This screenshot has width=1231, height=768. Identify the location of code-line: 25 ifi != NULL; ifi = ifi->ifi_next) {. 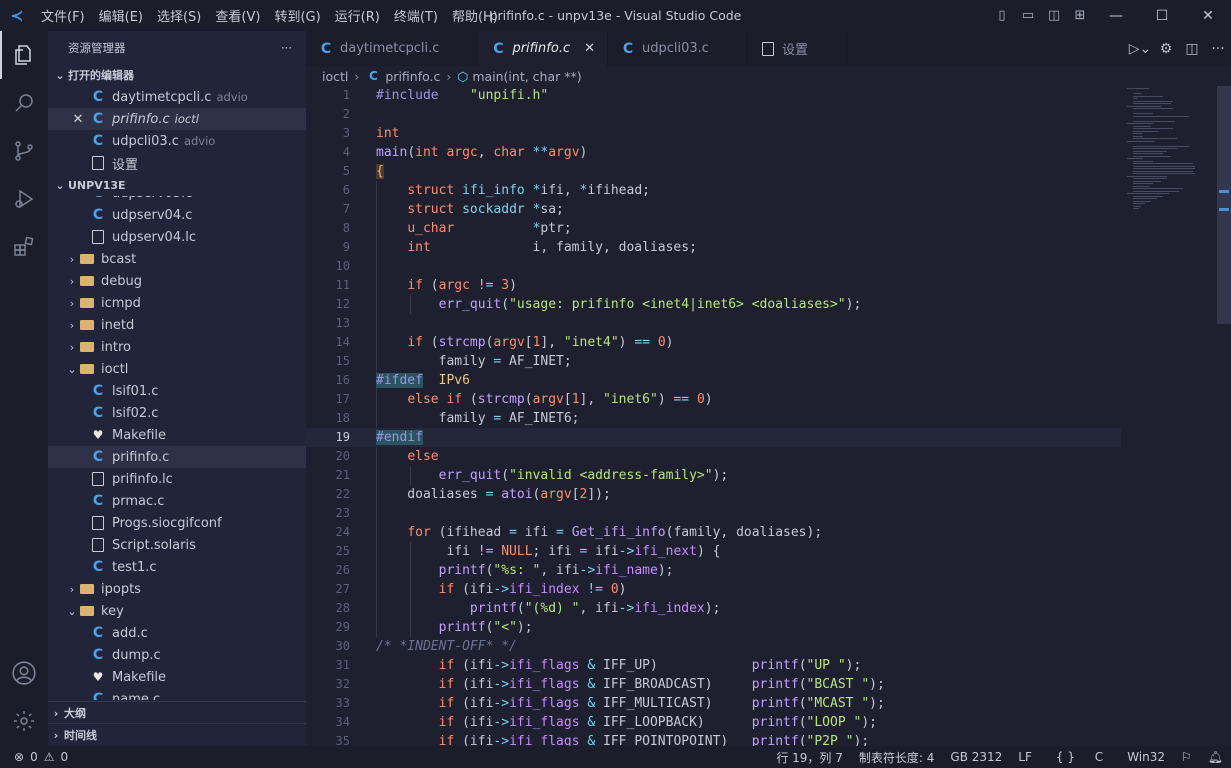
(713, 551).